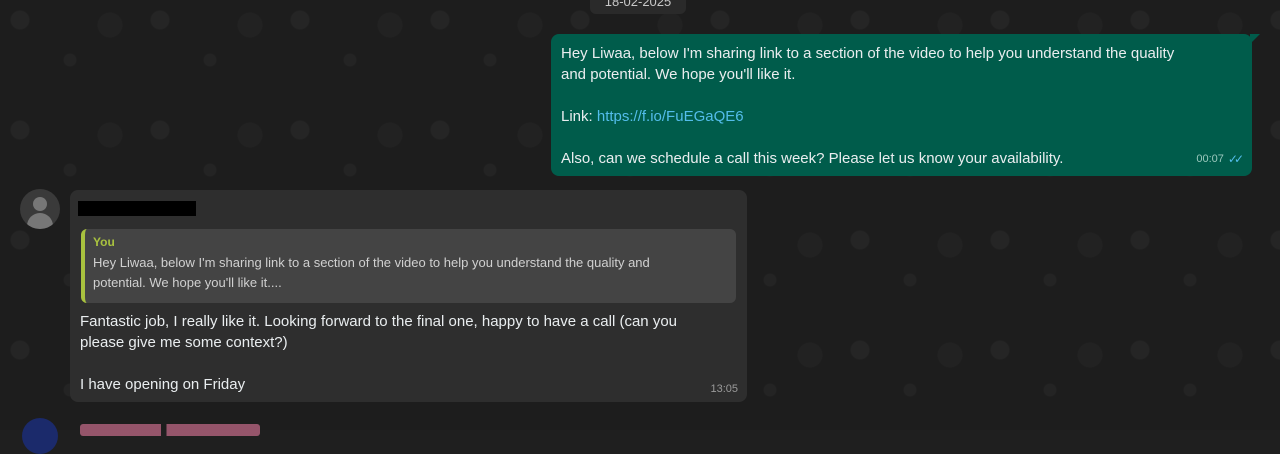  Describe the element at coordinates (40, 221) in the screenshot. I see `avatar-body` at that location.